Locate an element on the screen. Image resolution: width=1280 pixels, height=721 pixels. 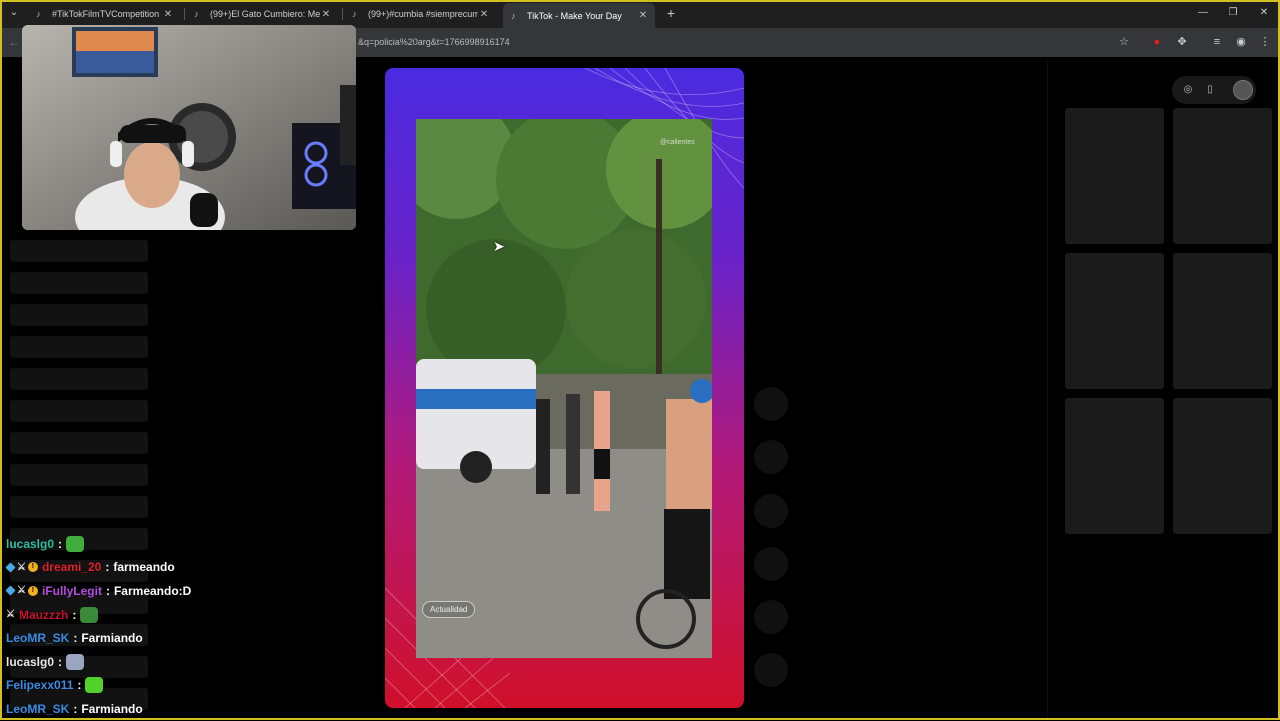
comment-button-skeleton is located at coordinates (771, 457).